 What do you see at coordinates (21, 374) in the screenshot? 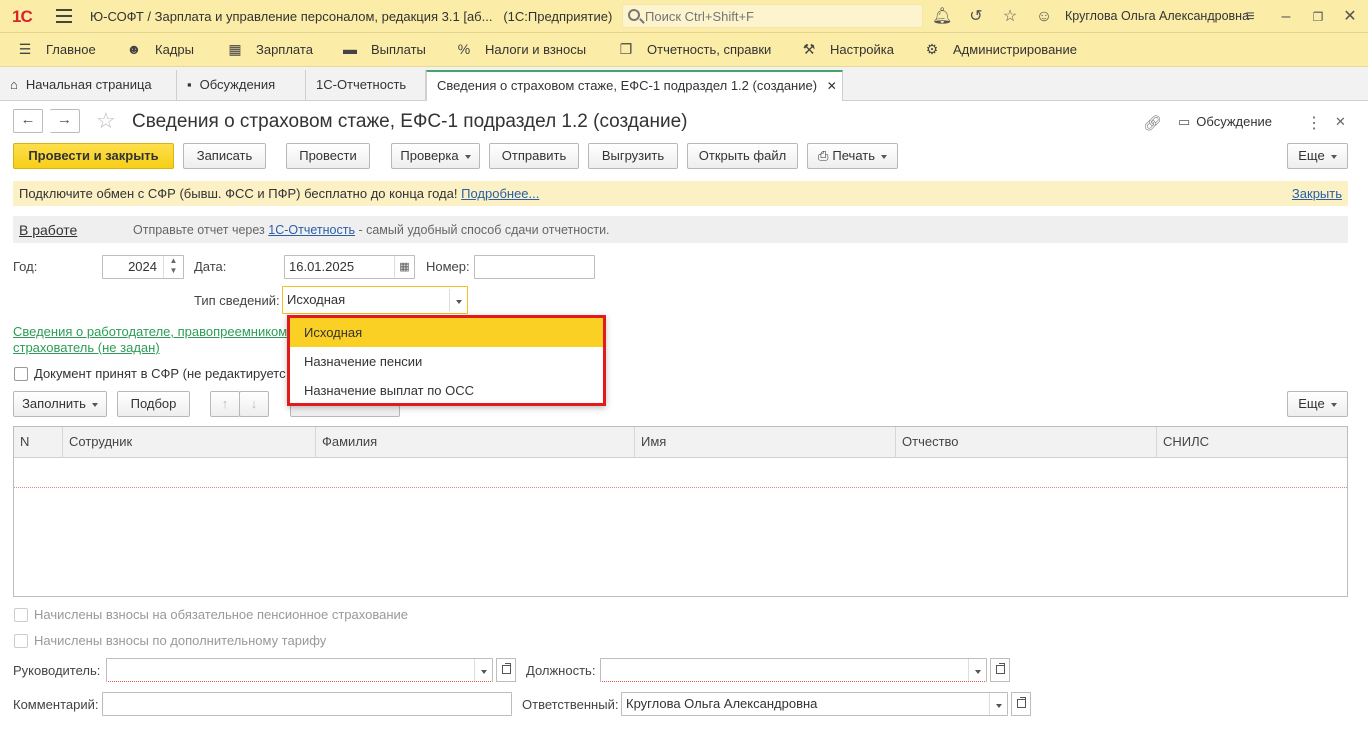
I see `accepted-checkbox` at bounding box center [21, 374].